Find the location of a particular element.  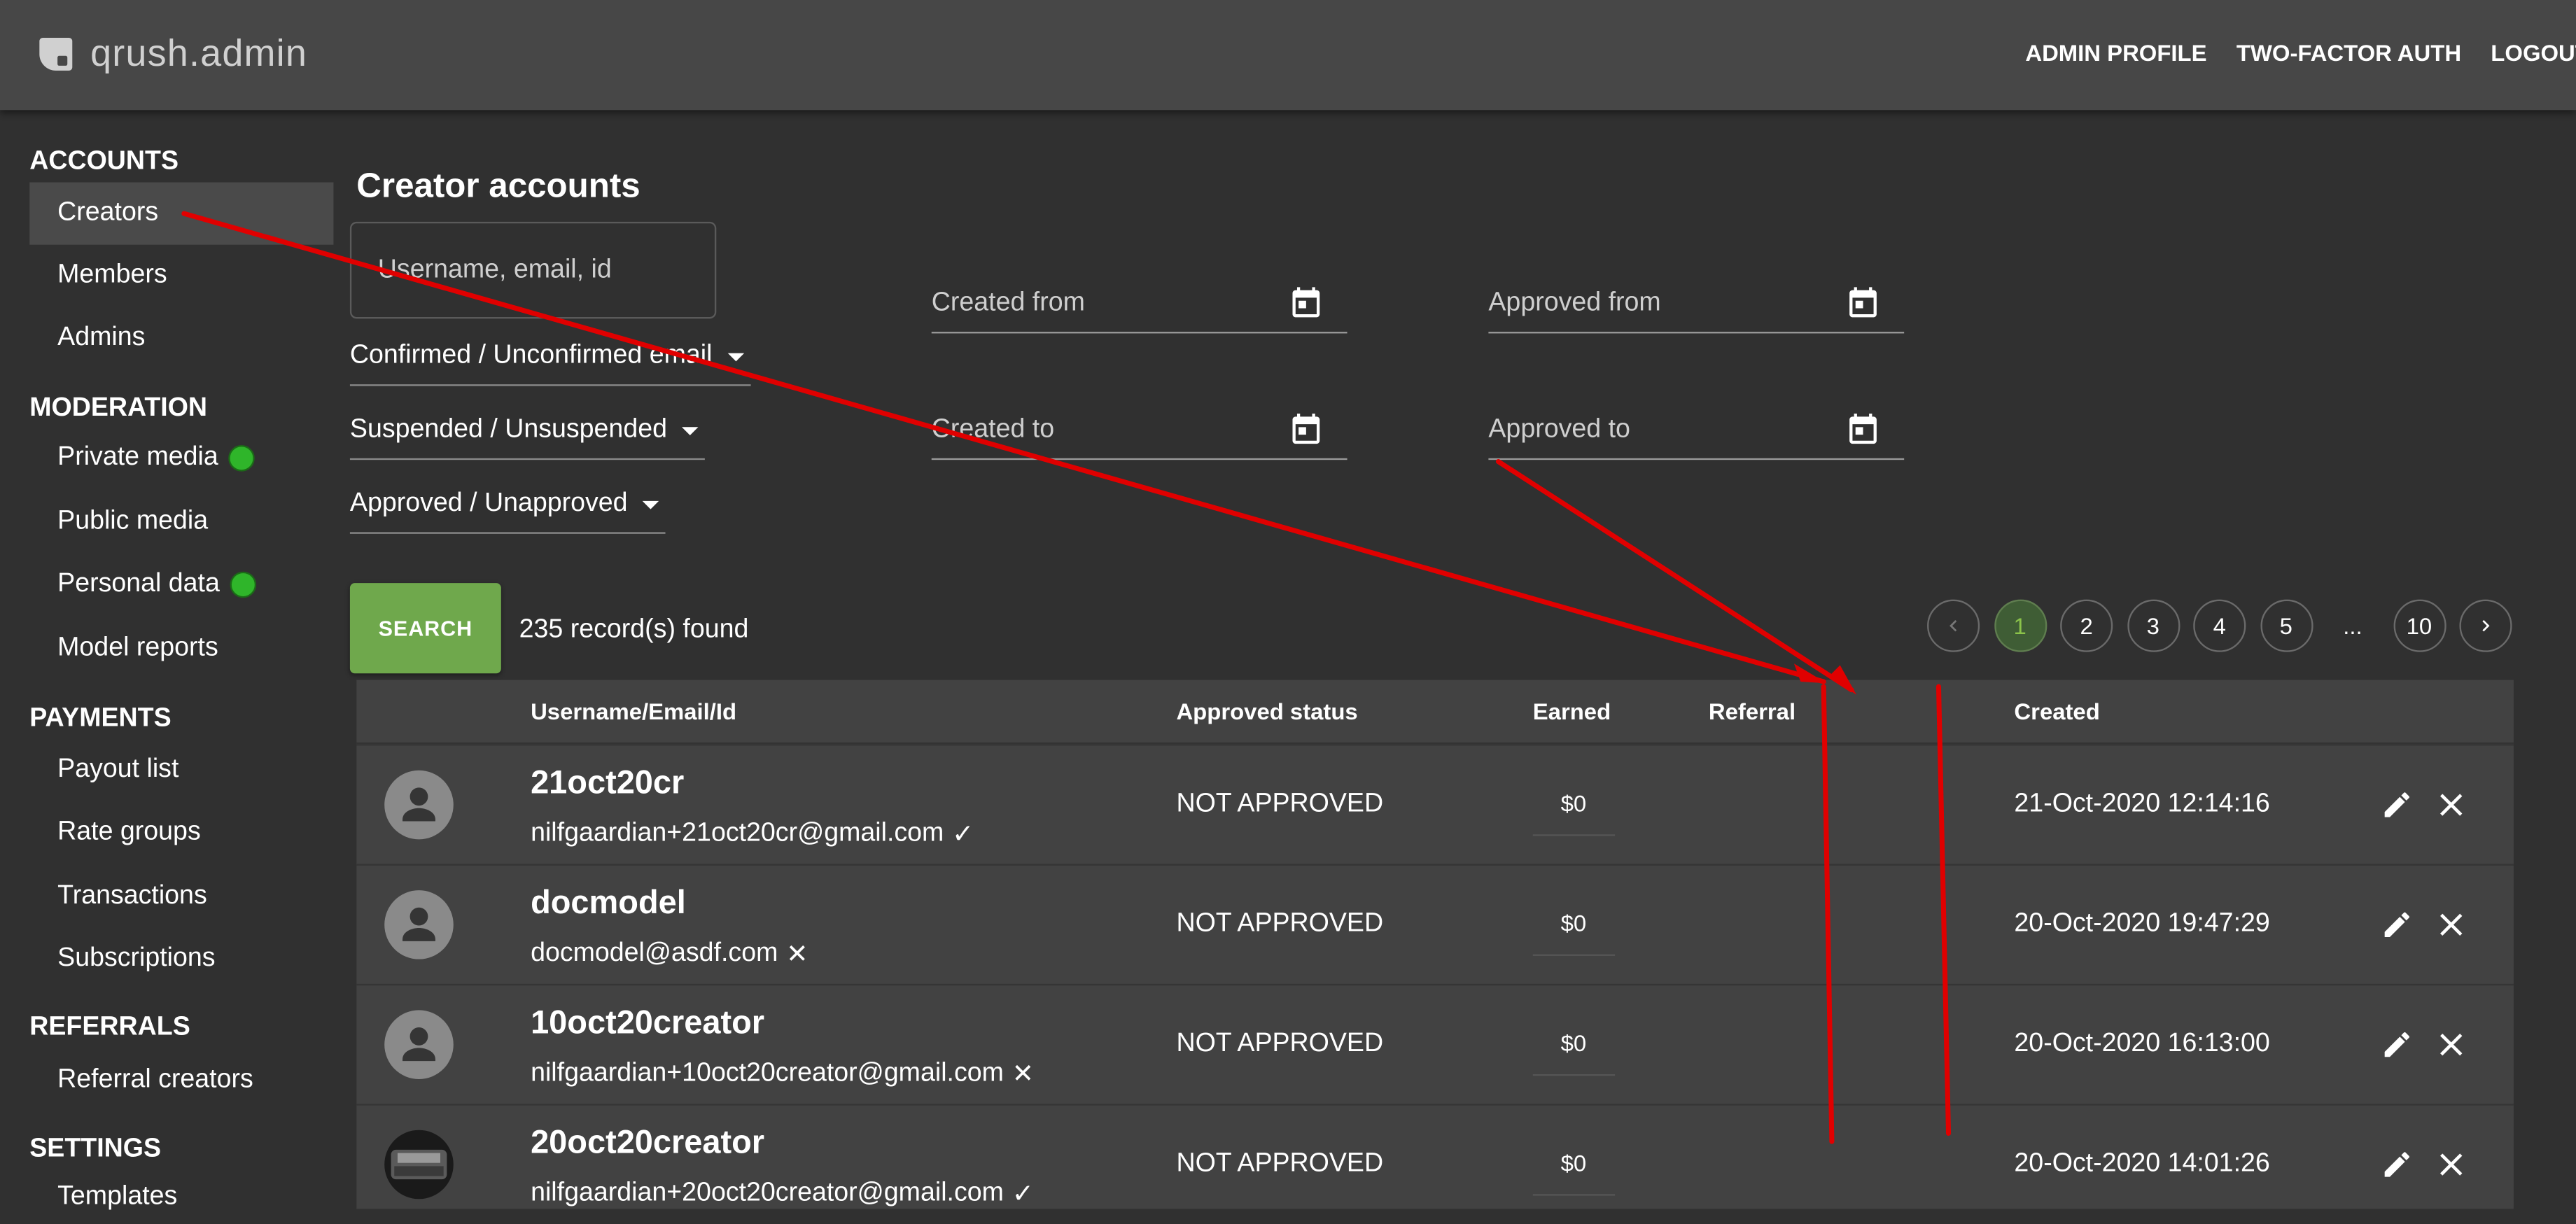

prev-page-button is located at coordinates (1953, 625).